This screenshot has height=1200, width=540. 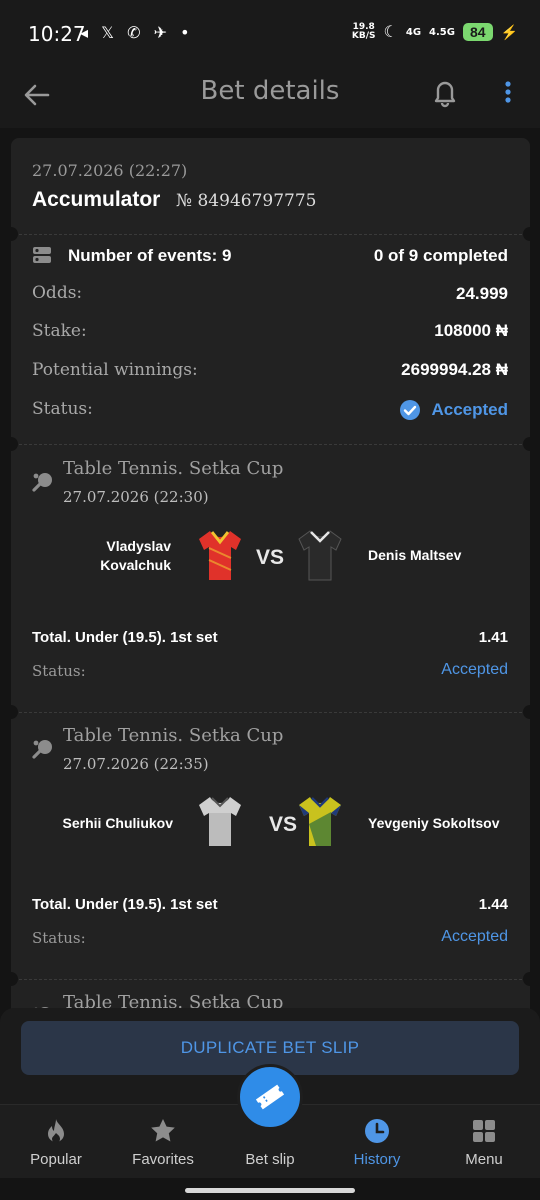 What do you see at coordinates (320, 555) in the screenshot?
I see `jersey-black-icon` at bounding box center [320, 555].